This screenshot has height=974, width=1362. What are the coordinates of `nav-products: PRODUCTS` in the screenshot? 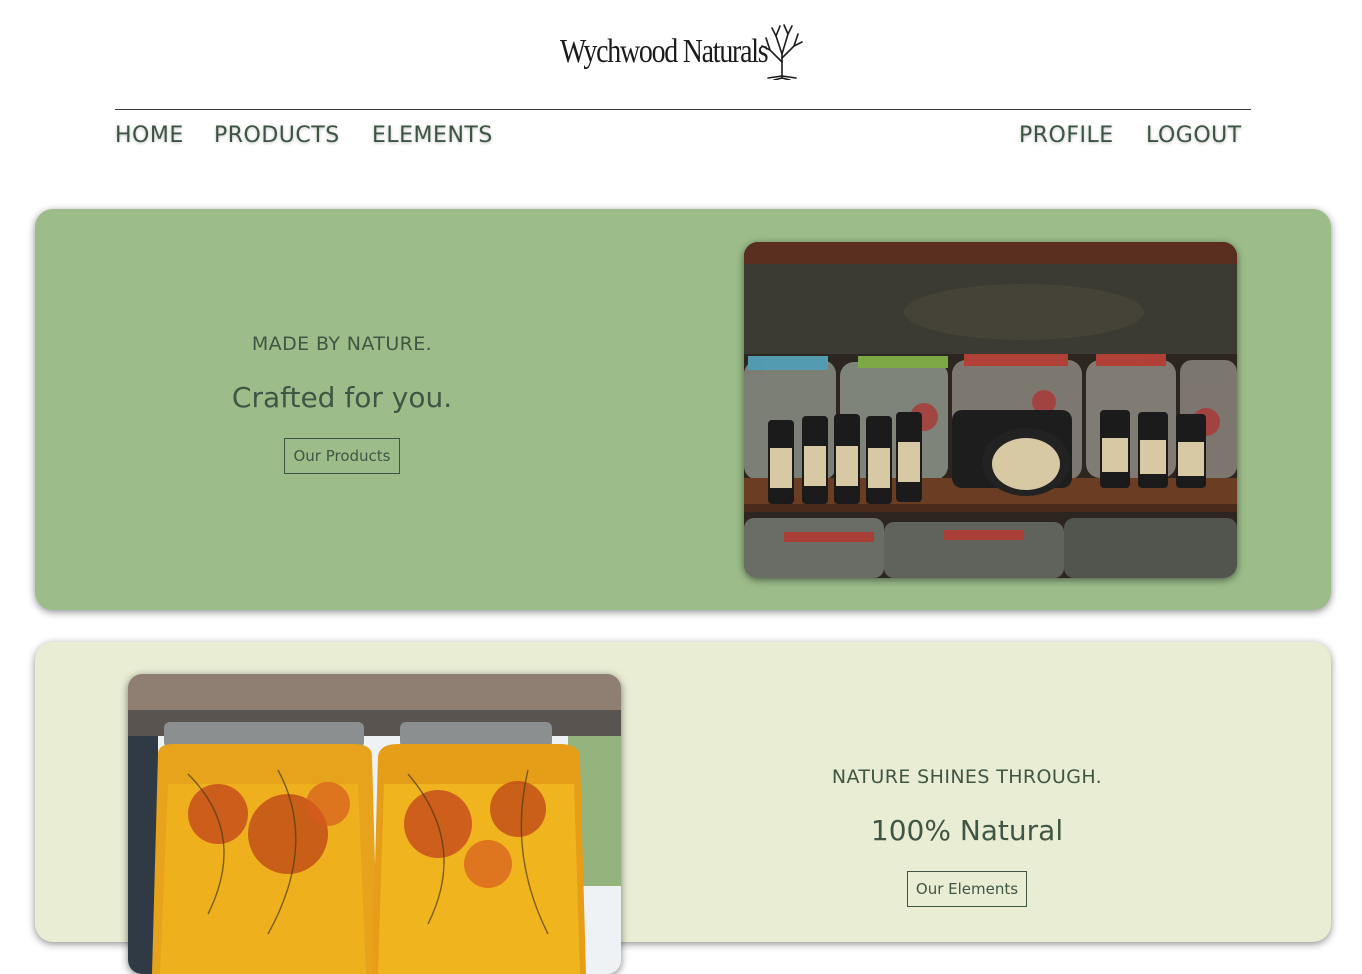 It's located at (277, 136).